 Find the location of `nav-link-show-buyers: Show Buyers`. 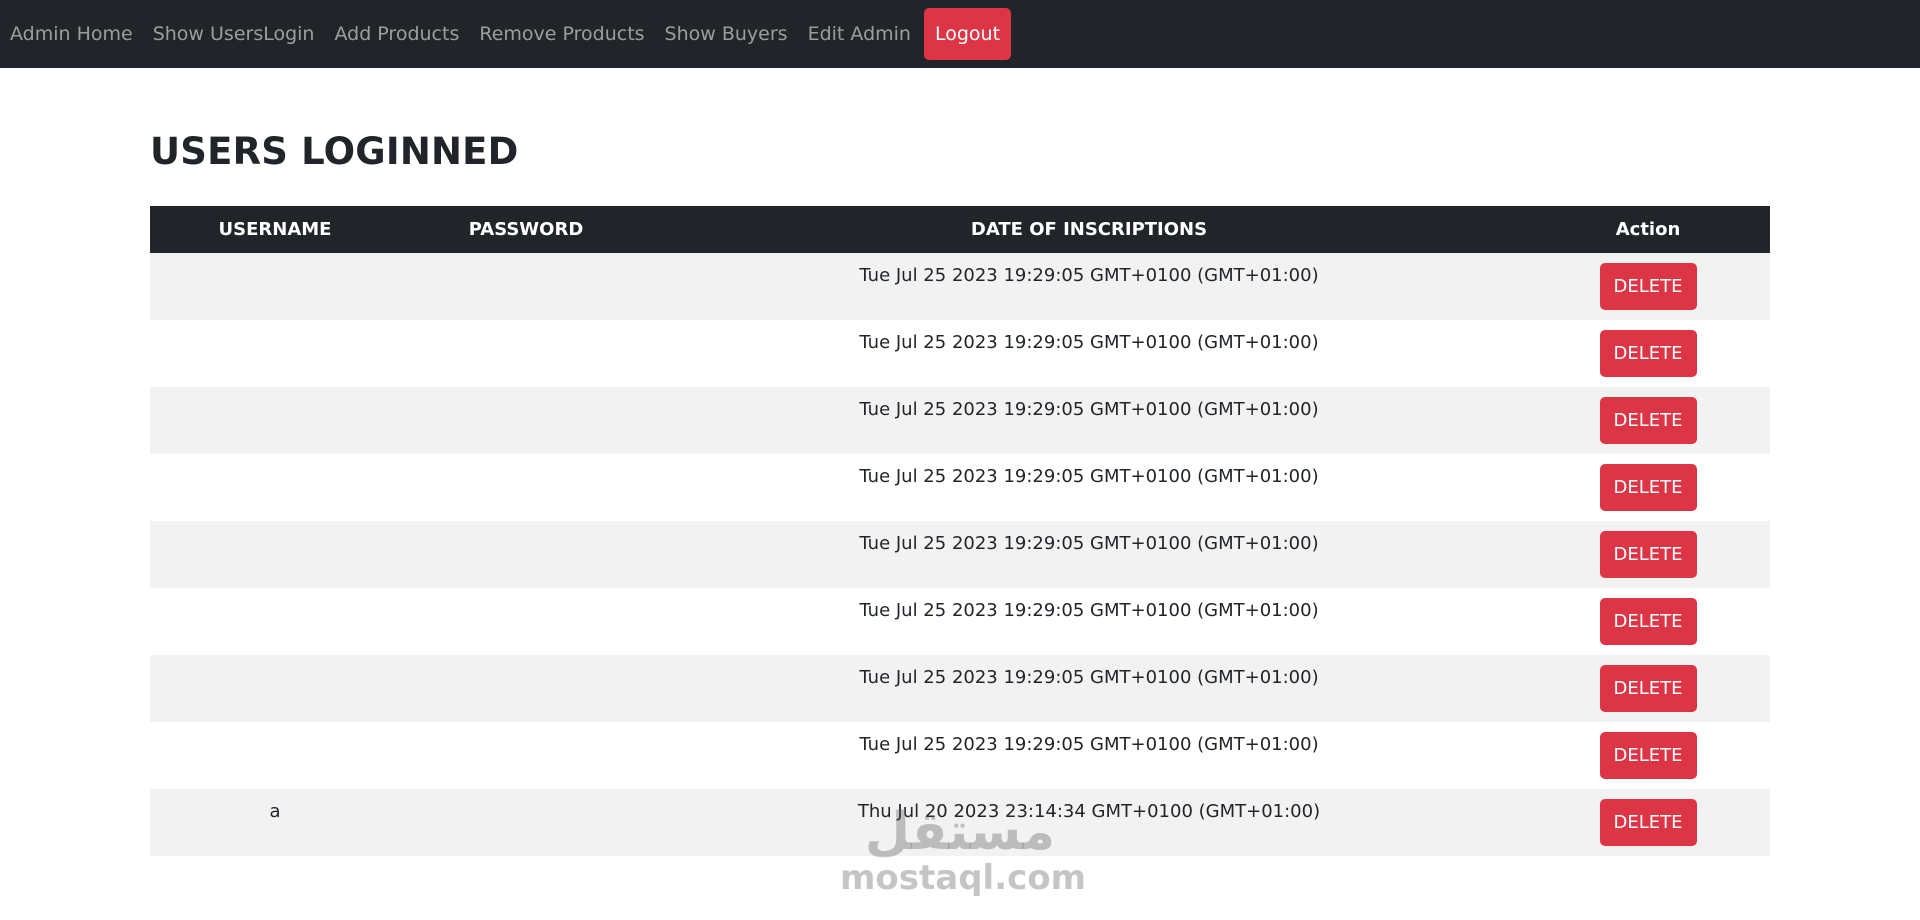

nav-link-show-buyers: Show Buyers is located at coordinates (726, 34).